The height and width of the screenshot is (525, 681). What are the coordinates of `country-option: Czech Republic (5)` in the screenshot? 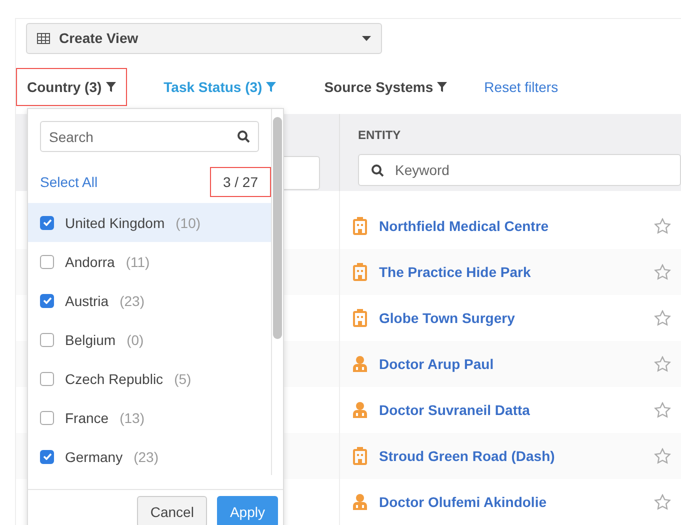 It's located at (149, 378).